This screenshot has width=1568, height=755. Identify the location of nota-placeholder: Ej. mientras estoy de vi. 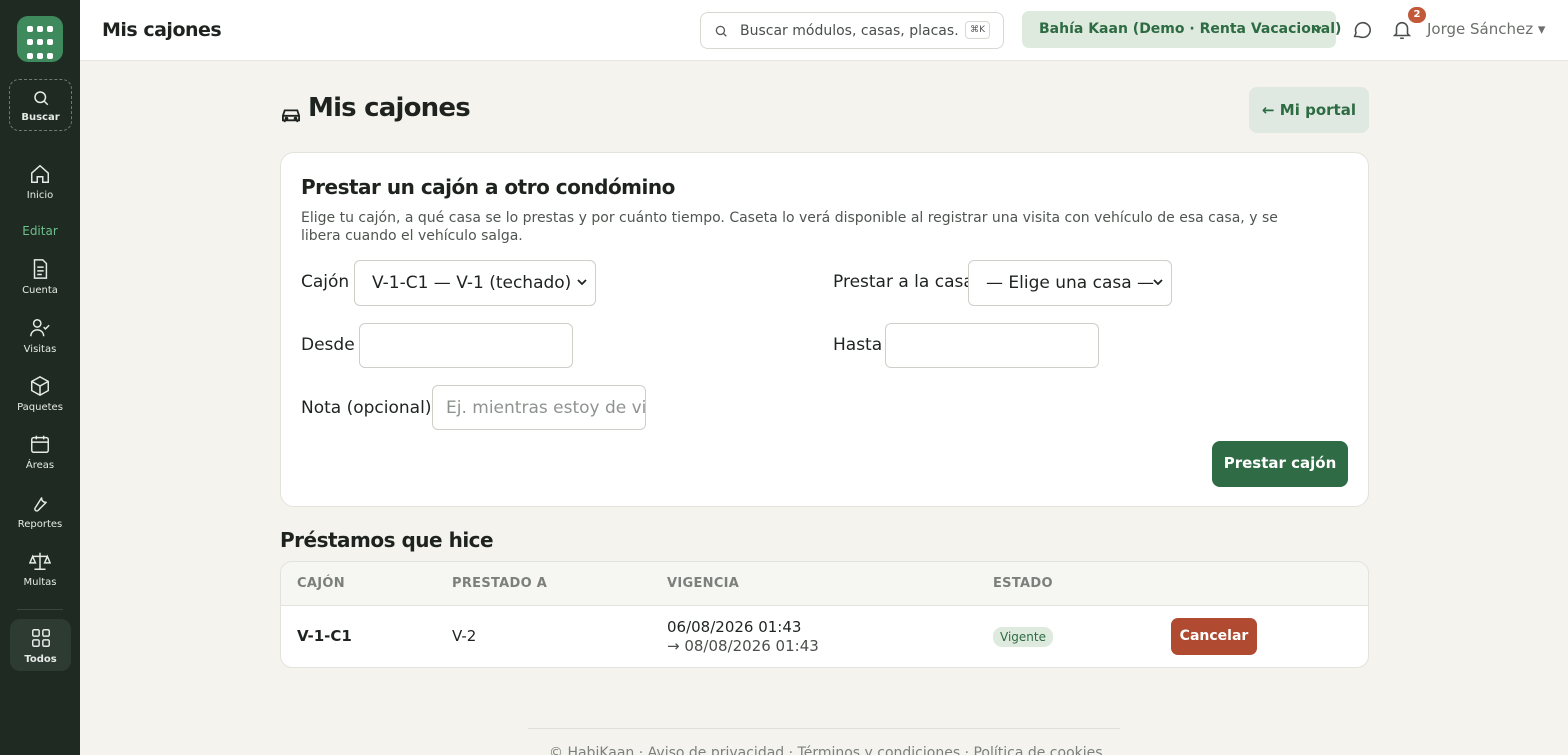
(546, 408).